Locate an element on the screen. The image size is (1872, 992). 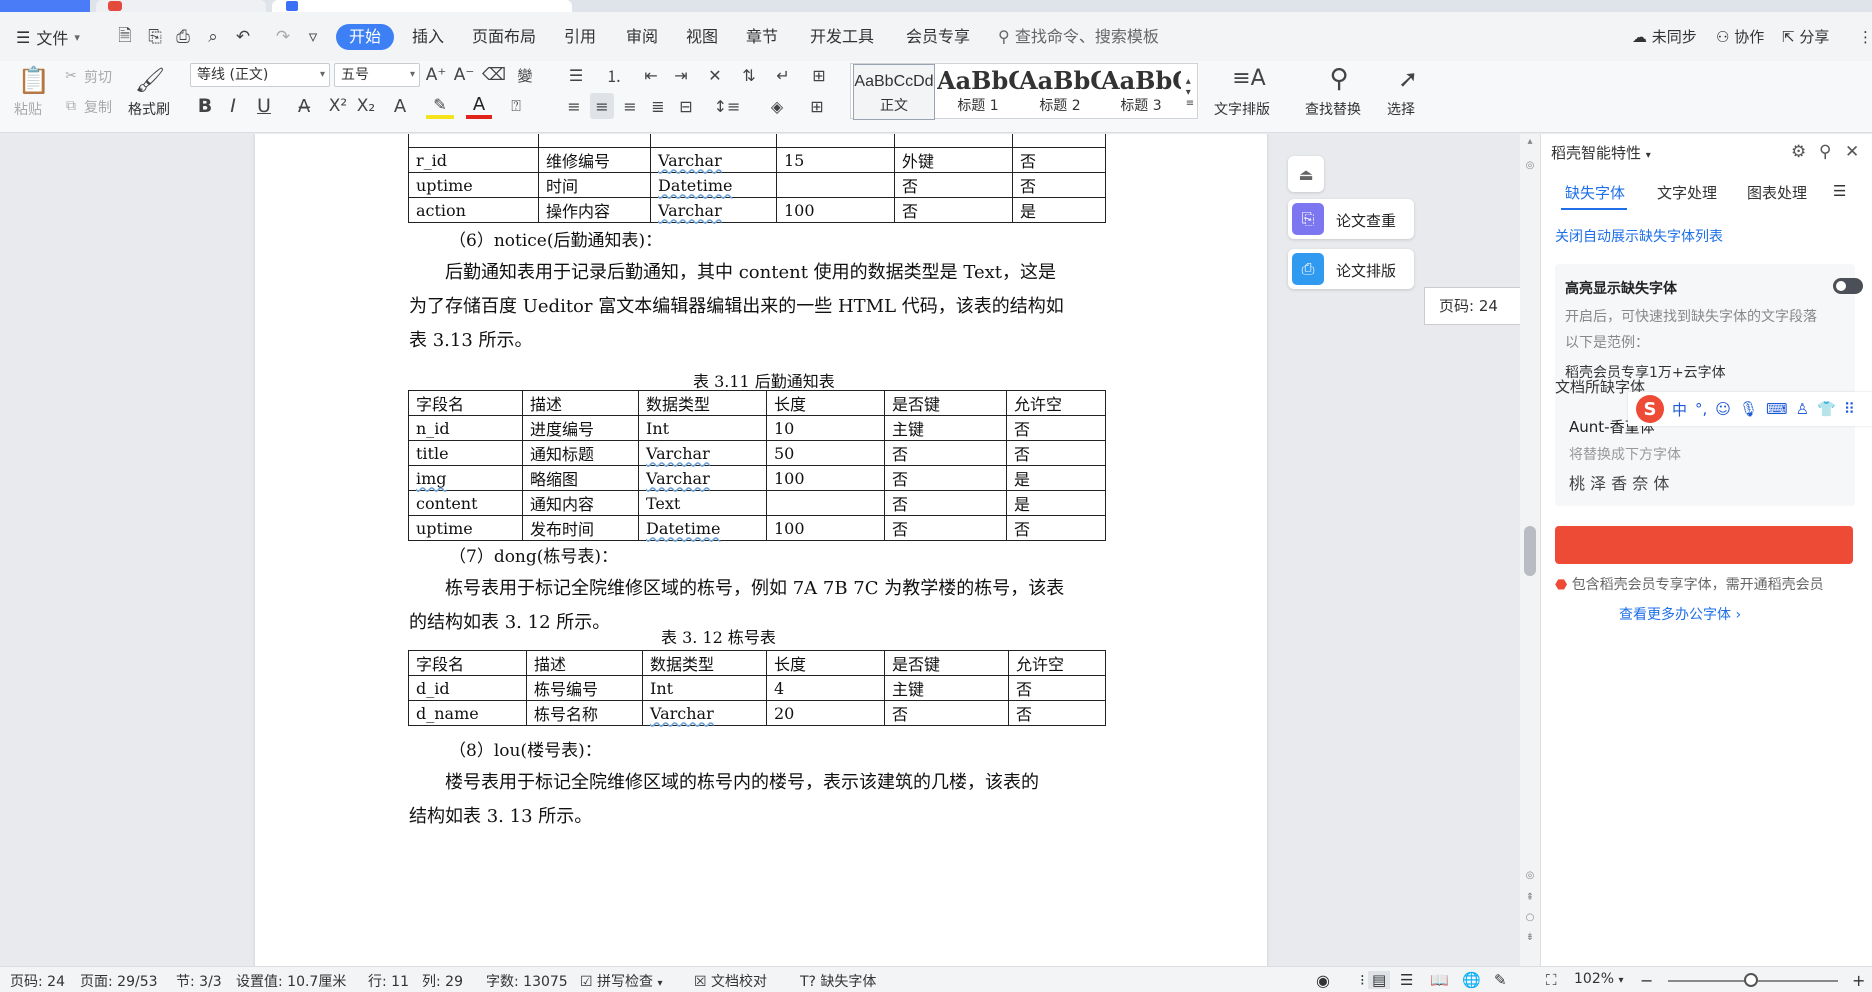
superscript-icon: X² is located at coordinates (338, 106).